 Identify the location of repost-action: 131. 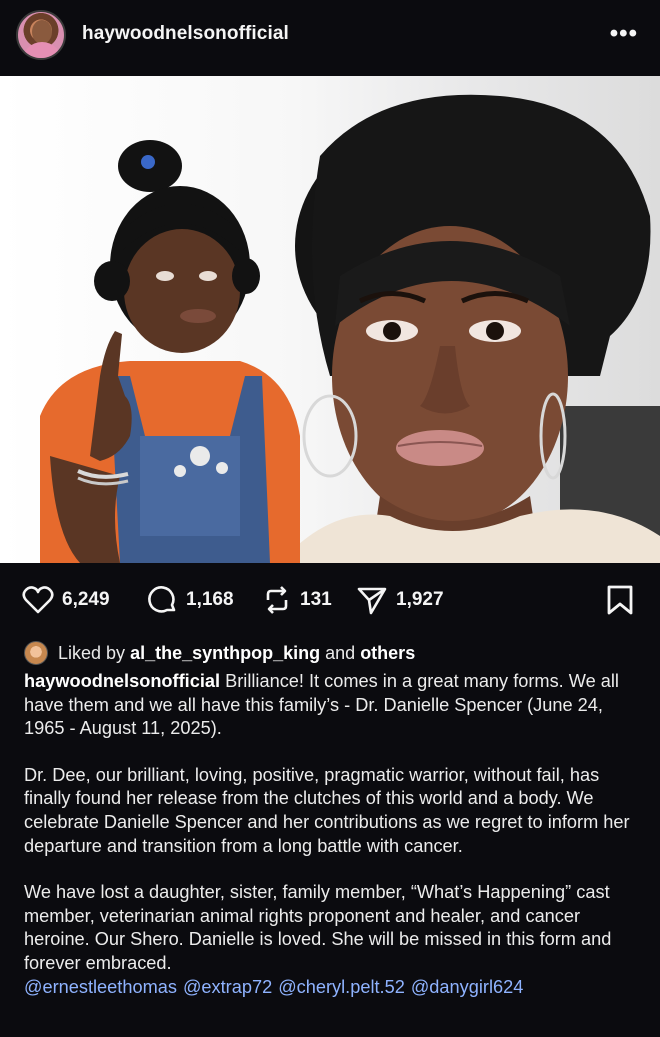
(297, 600).